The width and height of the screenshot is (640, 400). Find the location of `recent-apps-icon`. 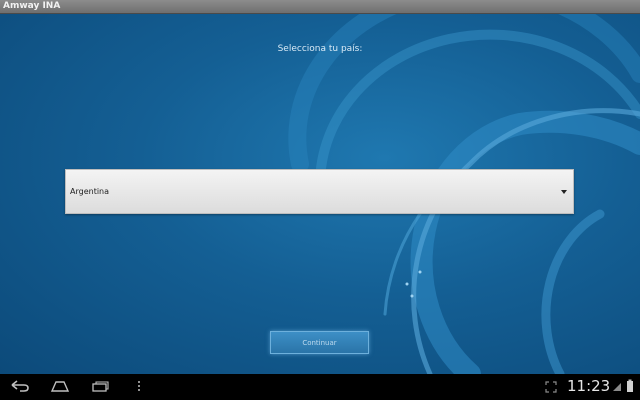

recent-apps-icon is located at coordinates (100, 386).